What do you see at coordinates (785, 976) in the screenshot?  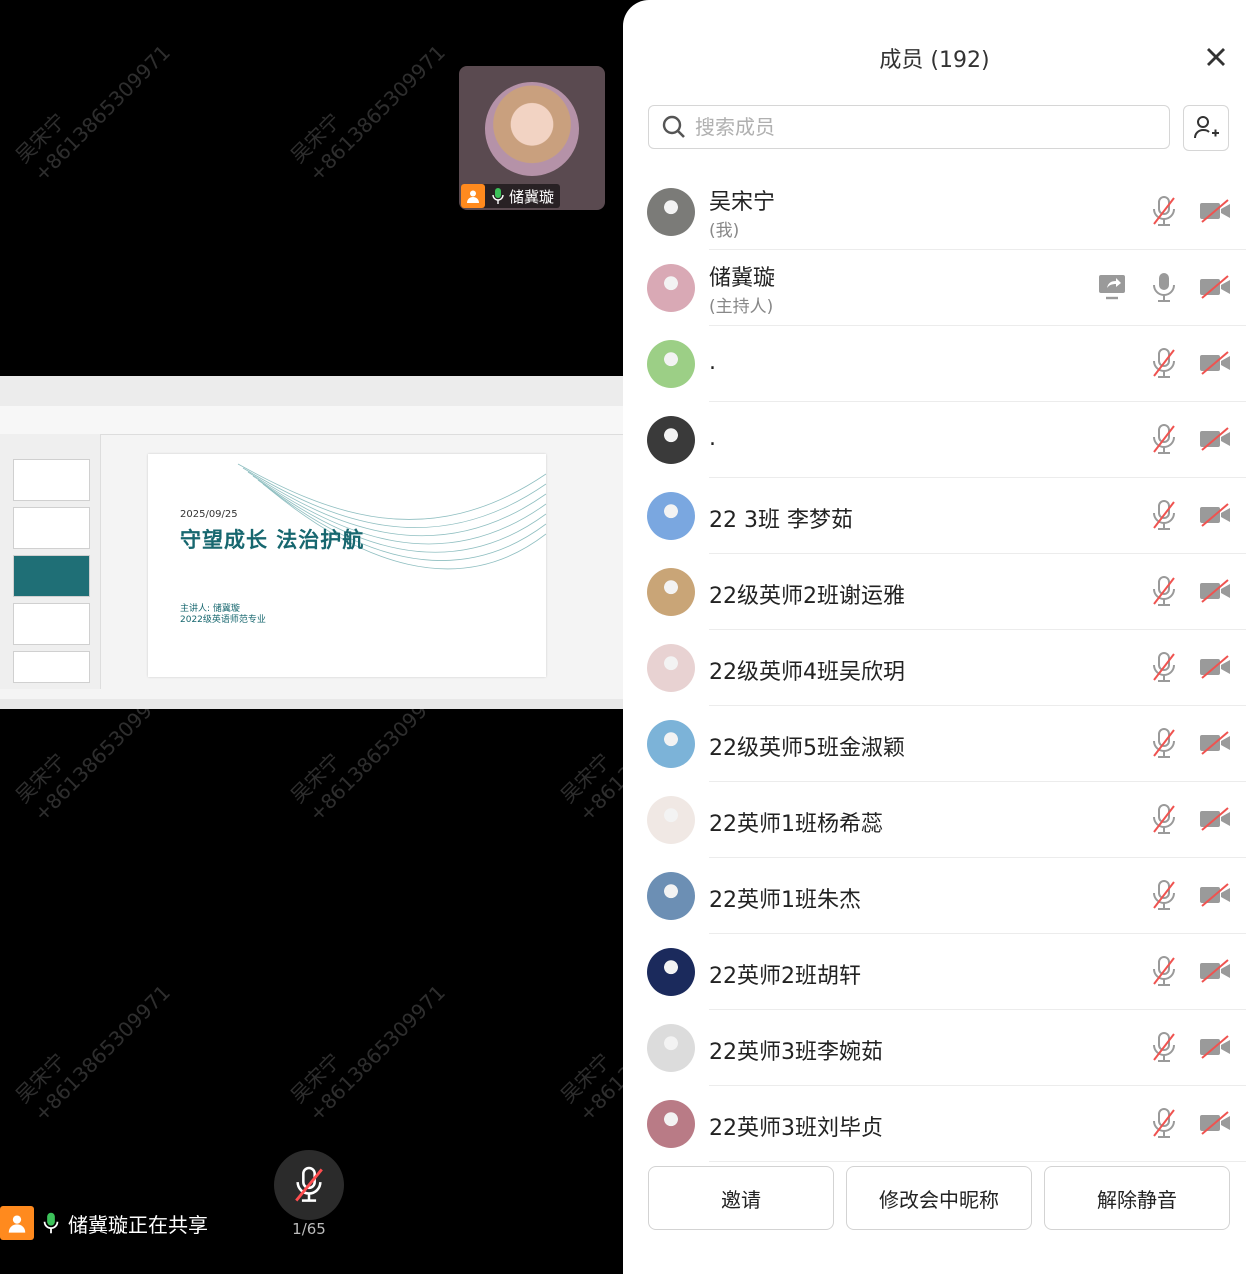 I see `member-name: 22英师2班胡轩` at bounding box center [785, 976].